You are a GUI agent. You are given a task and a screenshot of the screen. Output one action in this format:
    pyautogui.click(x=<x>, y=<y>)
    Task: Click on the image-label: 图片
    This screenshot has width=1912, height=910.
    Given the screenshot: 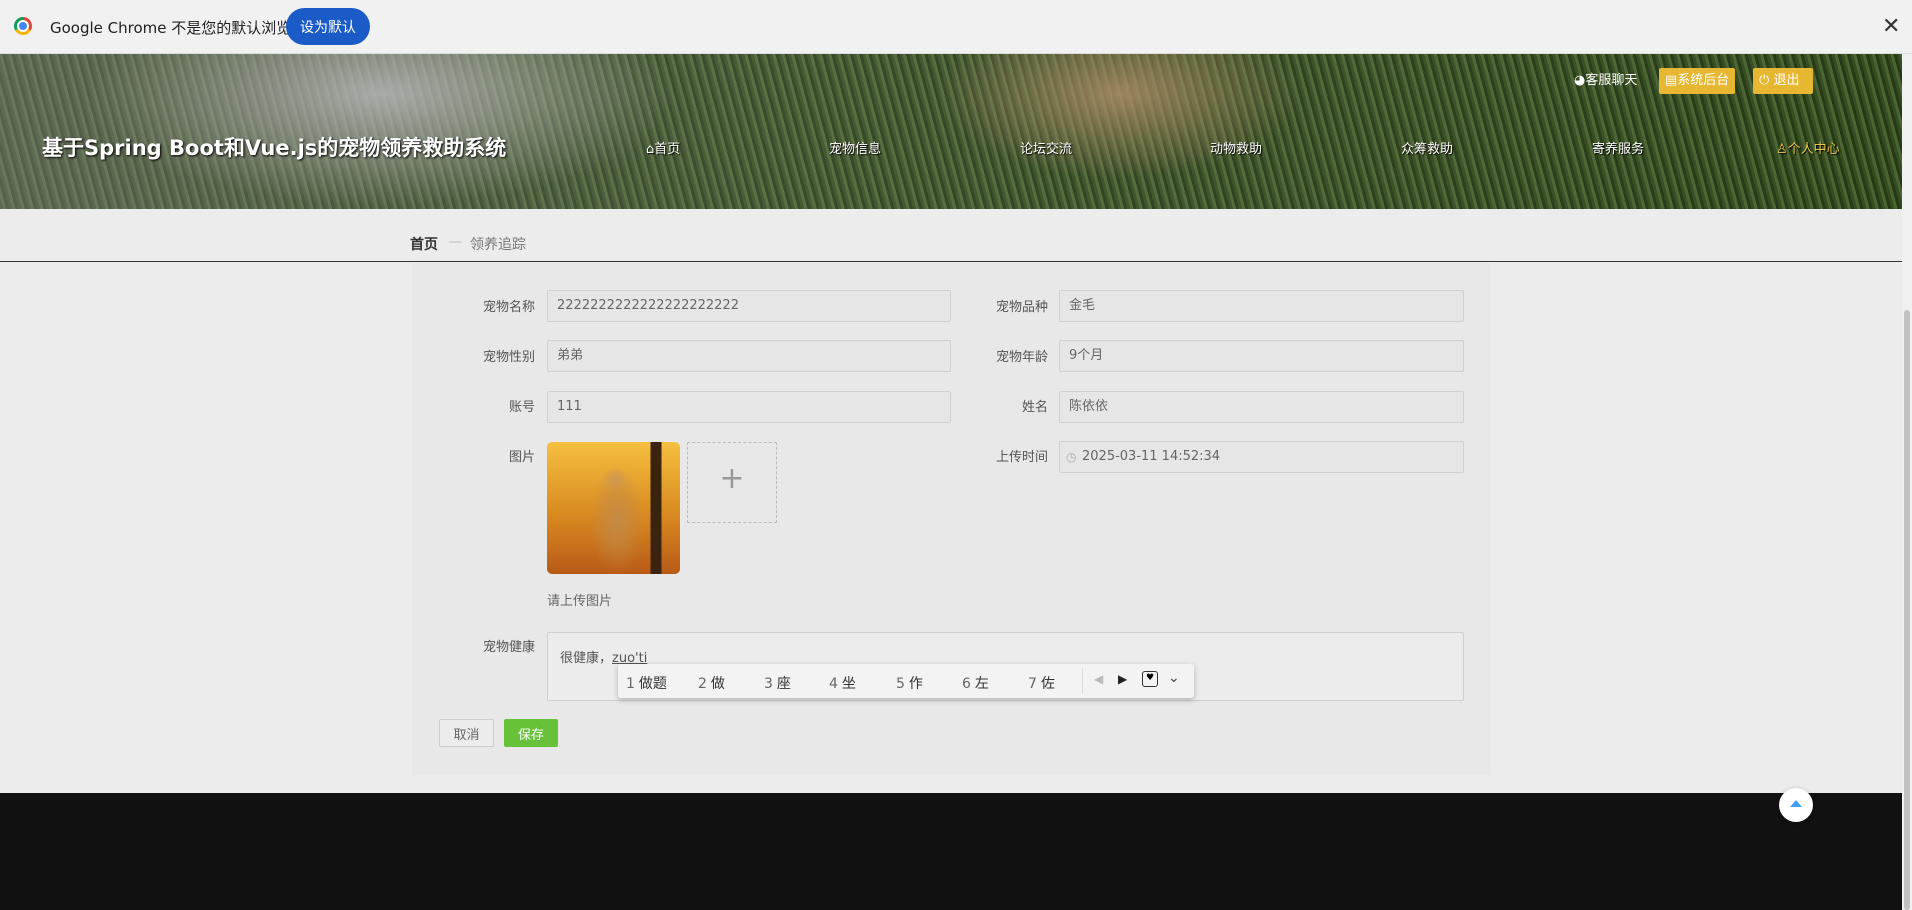 What is the action you would take?
    pyautogui.click(x=521, y=457)
    